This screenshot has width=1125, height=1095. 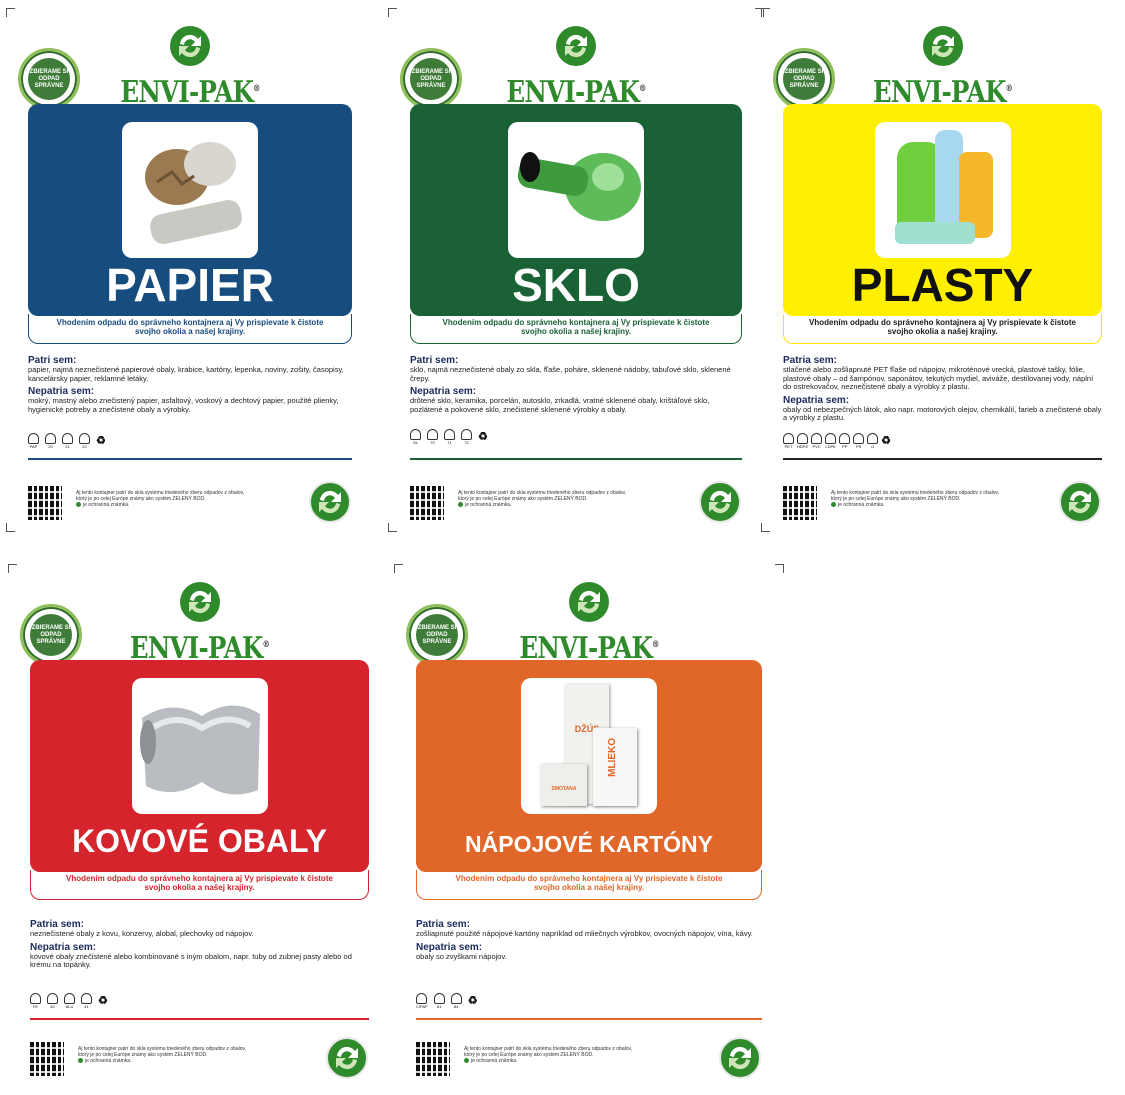 What do you see at coordinates (448, 1001) in the screenshot?
I see `recycle-codes: C/PAP 81 84 ♻` at bounding box center [448, 1001].